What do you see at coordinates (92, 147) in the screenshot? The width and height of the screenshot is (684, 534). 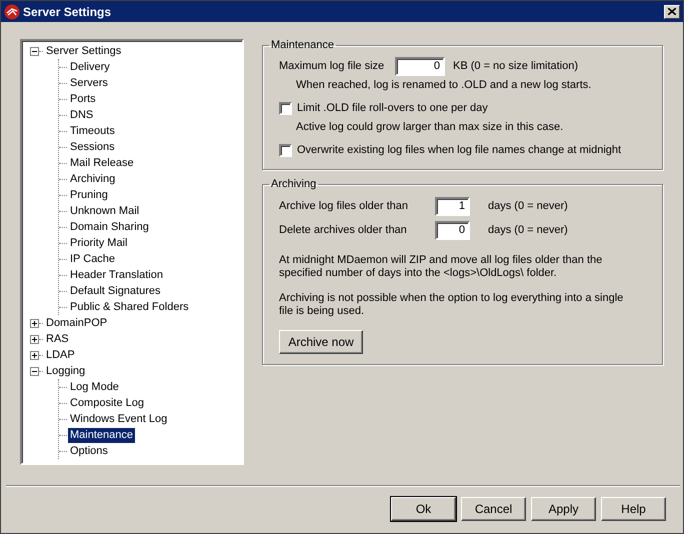 I see `tree-item: Sessions` at bounding box center [92, 147].